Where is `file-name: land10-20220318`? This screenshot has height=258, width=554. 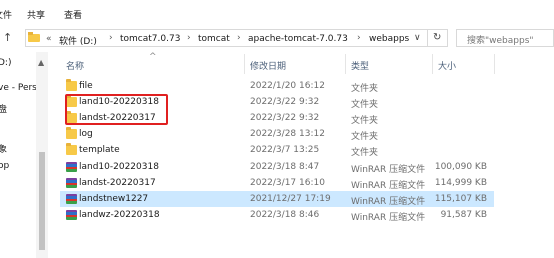
file-name: land10-20220318 is located at coordinates (119, 166).